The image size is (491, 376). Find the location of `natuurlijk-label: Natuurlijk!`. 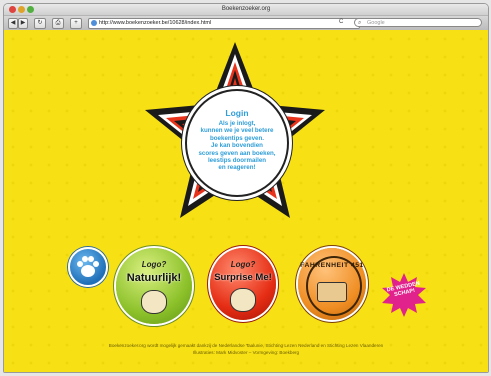

natuurlijk-label: Natuurlijk! is located at coordinates (154, 278).